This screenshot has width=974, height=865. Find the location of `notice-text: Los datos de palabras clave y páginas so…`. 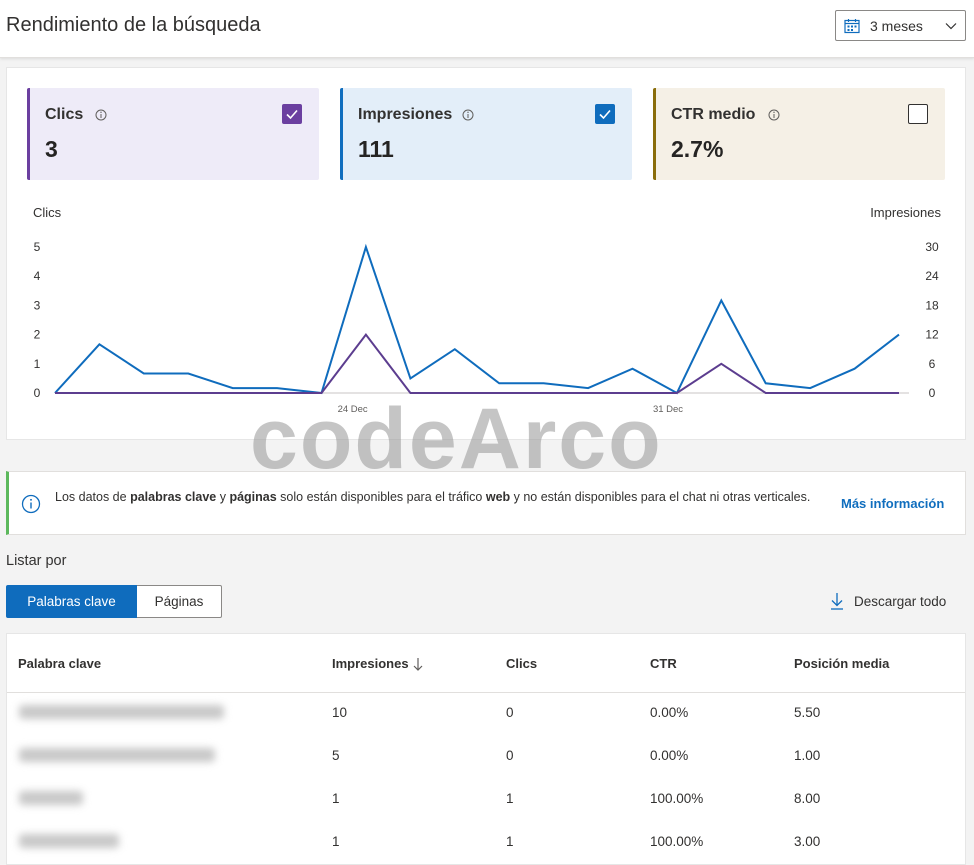

notice-text: Los datos de palabras clave y páginas so… is located at coordinates (433, 497).